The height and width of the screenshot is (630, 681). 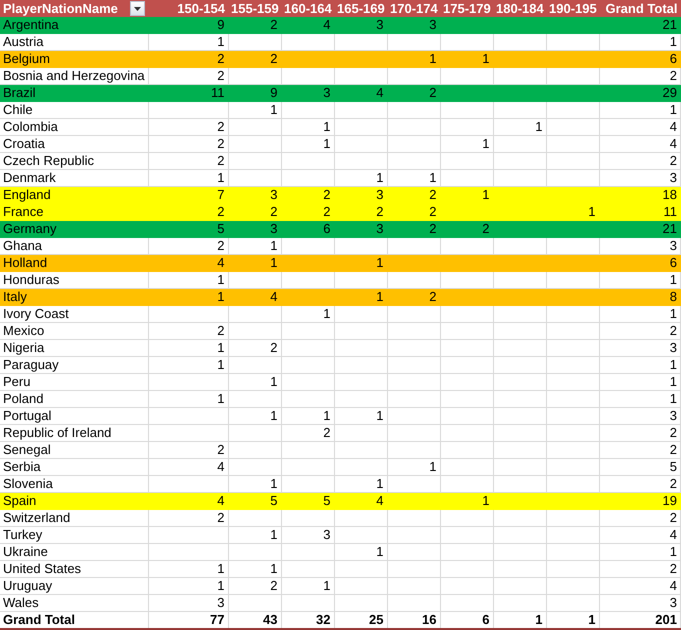 What do you see at coordinates (466, 8) in the screenshot?
I see `column-header: 175-179` at bounding box center [466, 8].